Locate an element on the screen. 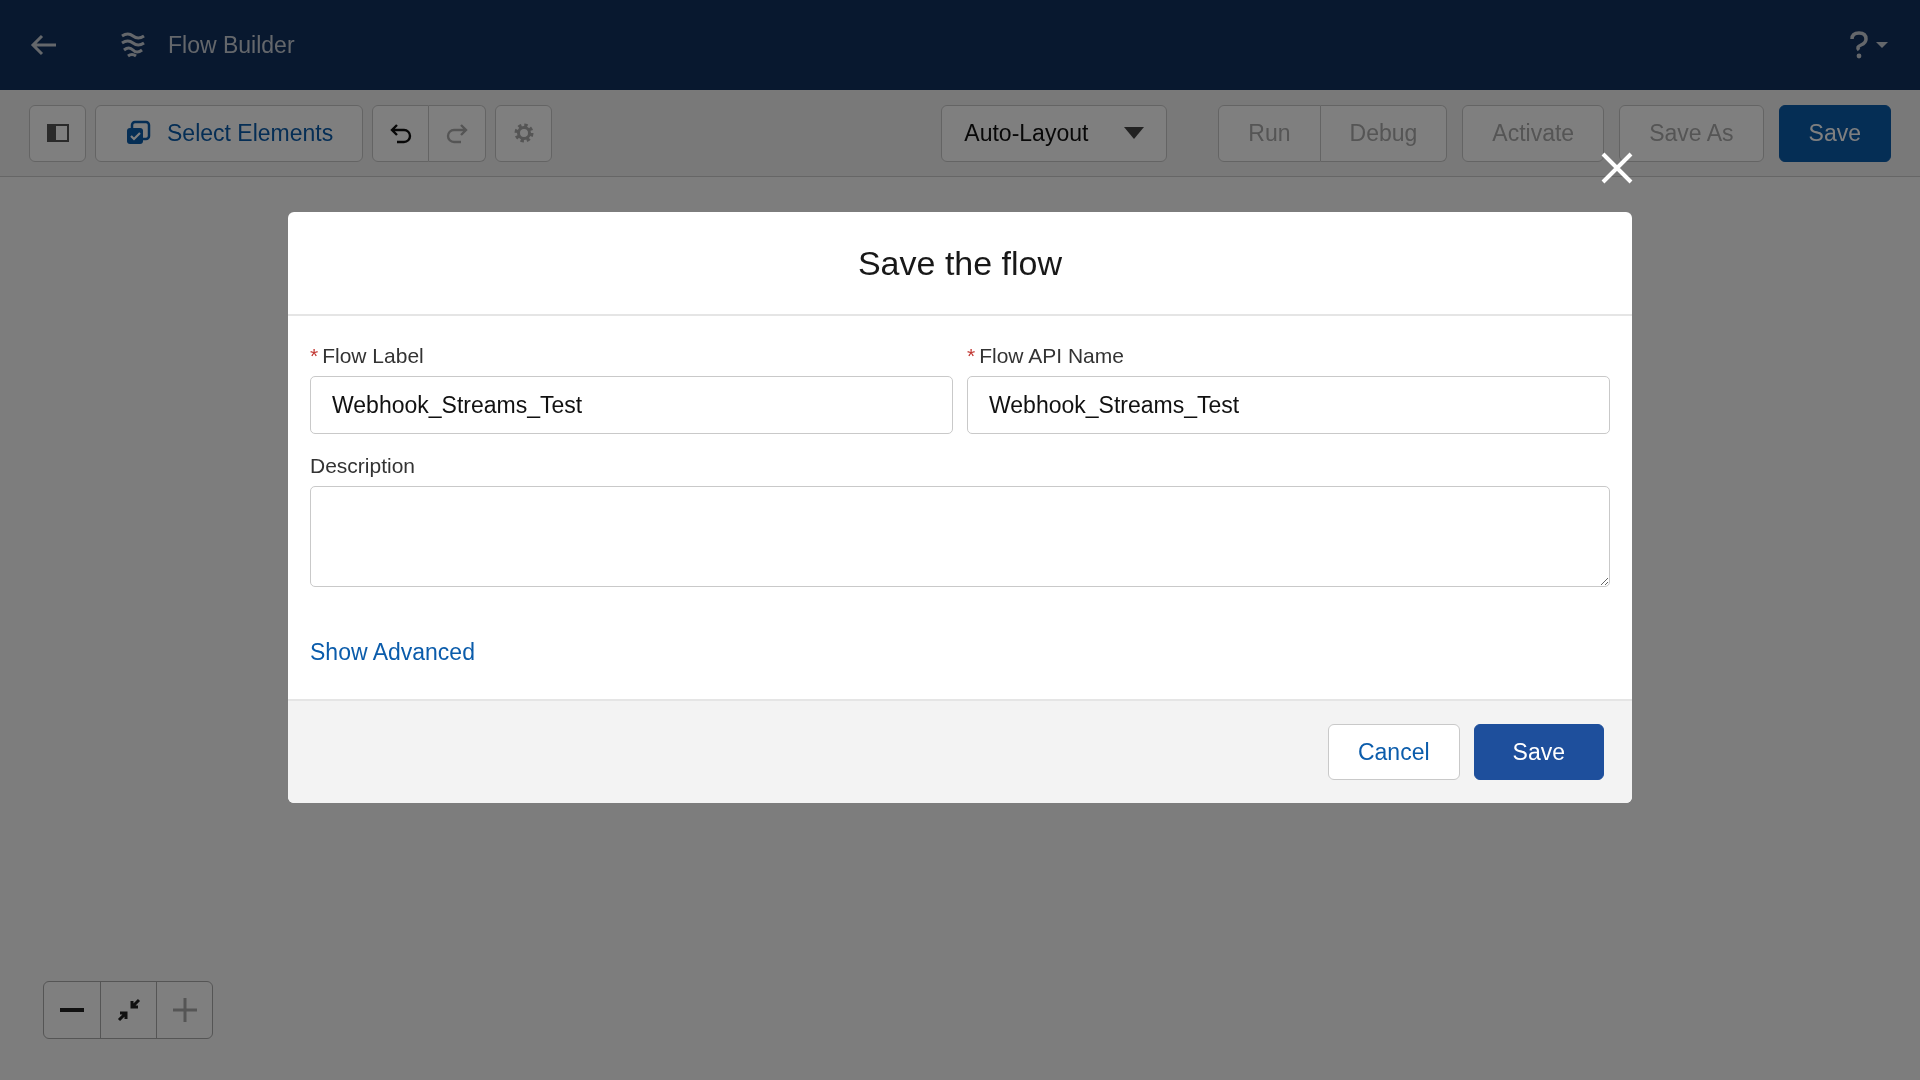  checkbox-stack-icon is located at coordinates (138, 133).